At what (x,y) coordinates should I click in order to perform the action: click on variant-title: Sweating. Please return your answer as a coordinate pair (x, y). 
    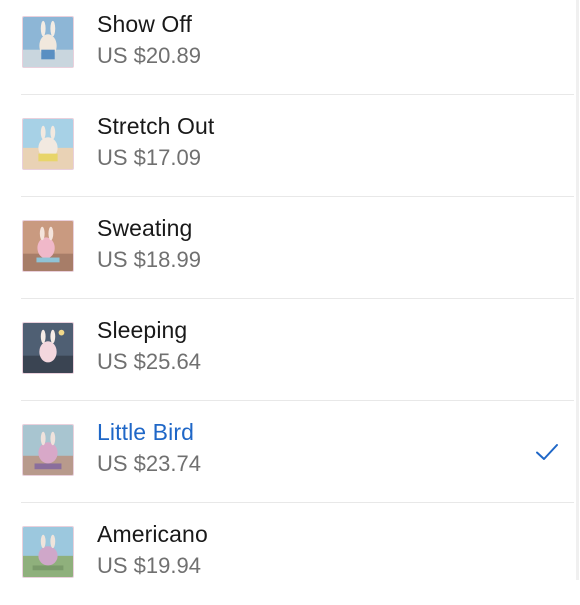
    Looking at the image, I should click on (145, 228).